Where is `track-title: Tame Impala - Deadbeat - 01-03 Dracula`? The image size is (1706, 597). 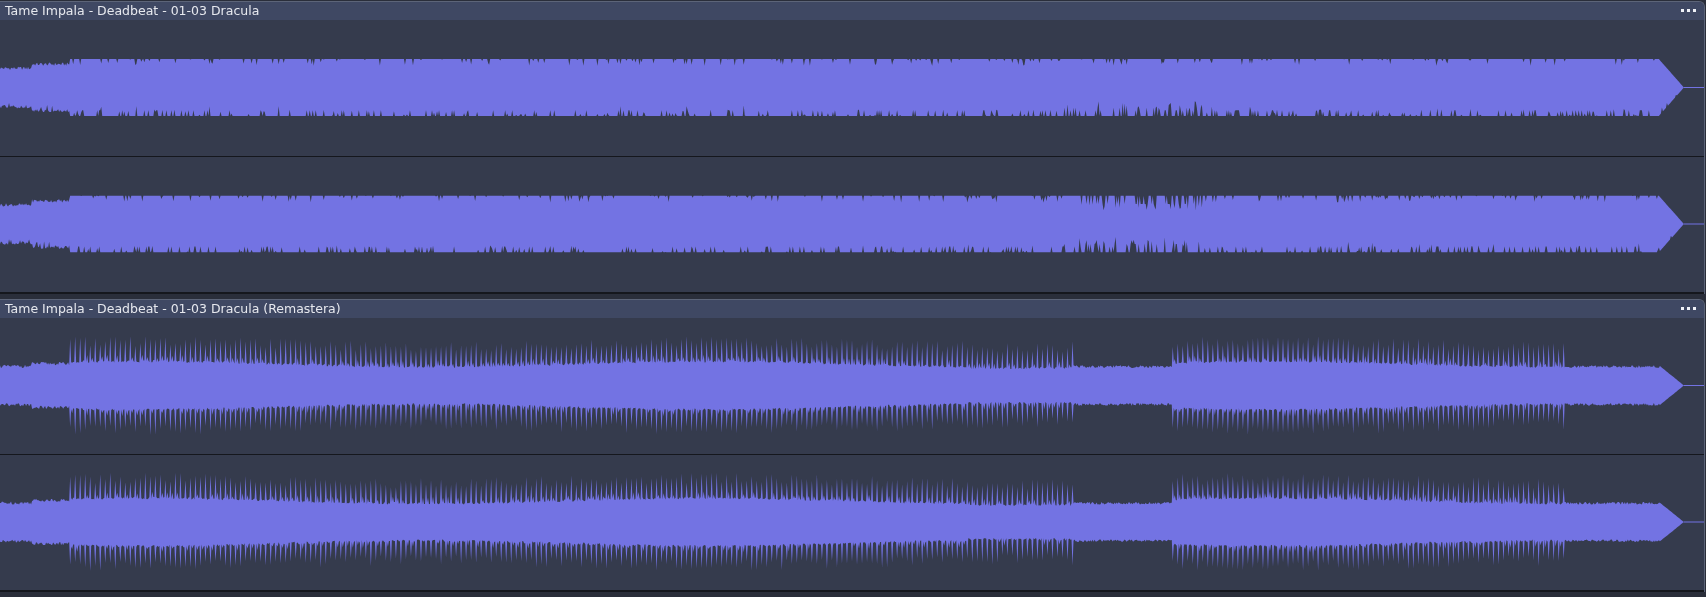
track-title: Tame Impala - Deadbeat - 01-03 Dracula is located at coordinates (132, 11).